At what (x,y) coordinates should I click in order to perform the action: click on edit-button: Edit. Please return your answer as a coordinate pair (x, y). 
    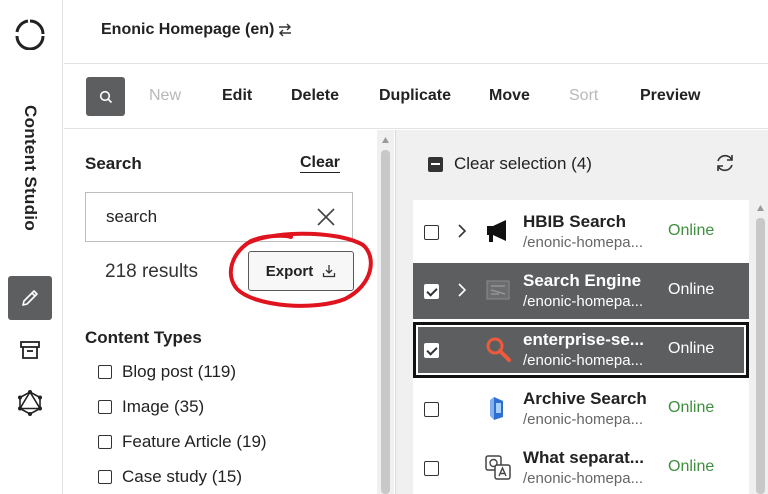
    Looking at the image, I should click on (237, 96).